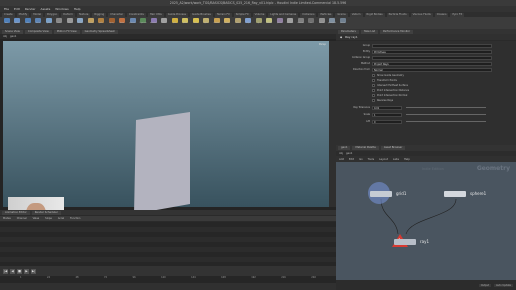  I want to click on shelf-tab: Modify, so click(23, 14).